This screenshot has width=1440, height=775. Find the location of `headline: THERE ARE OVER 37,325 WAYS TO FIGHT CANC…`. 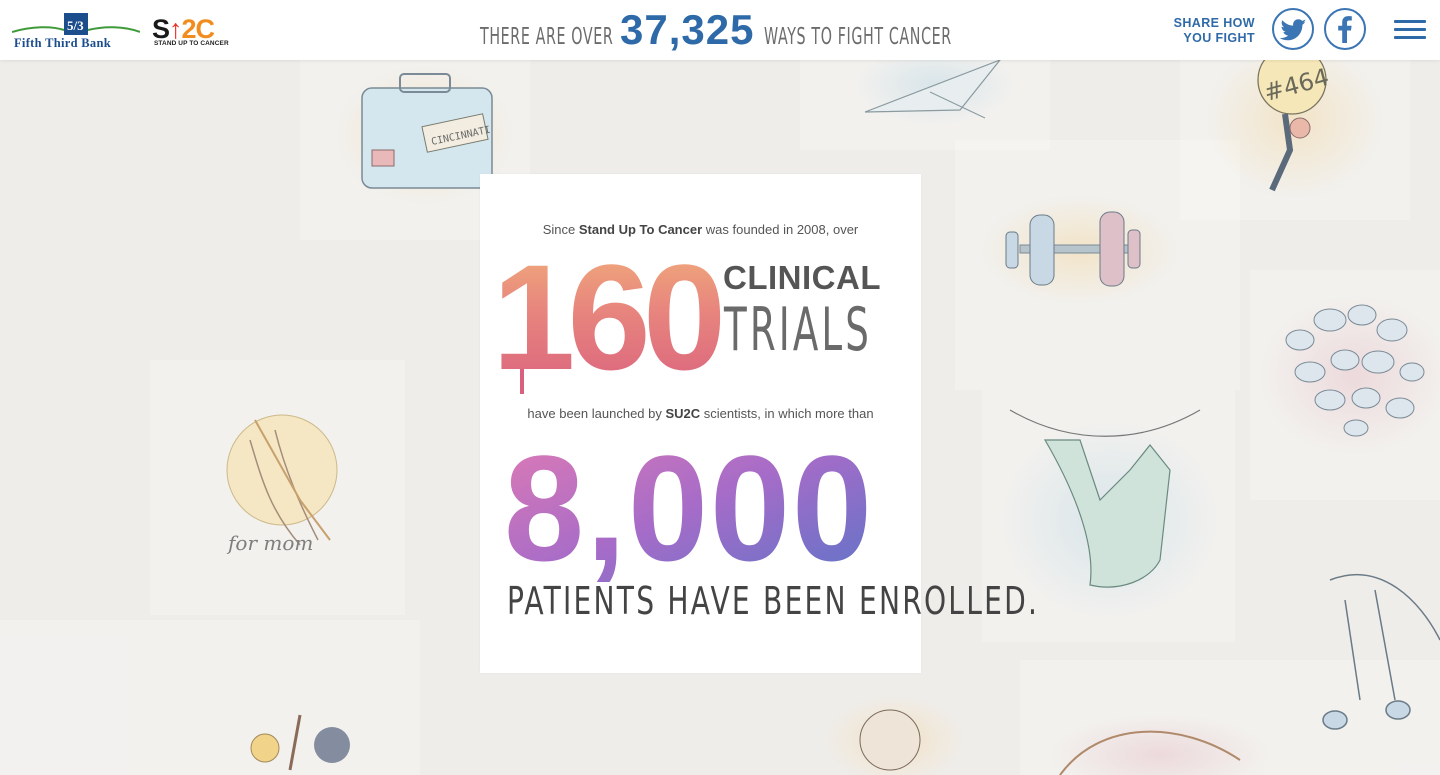

headline: THERE ARE OVER 37,325 WAYS TO FIGHT CANC… is located at coordinates (722, 31).